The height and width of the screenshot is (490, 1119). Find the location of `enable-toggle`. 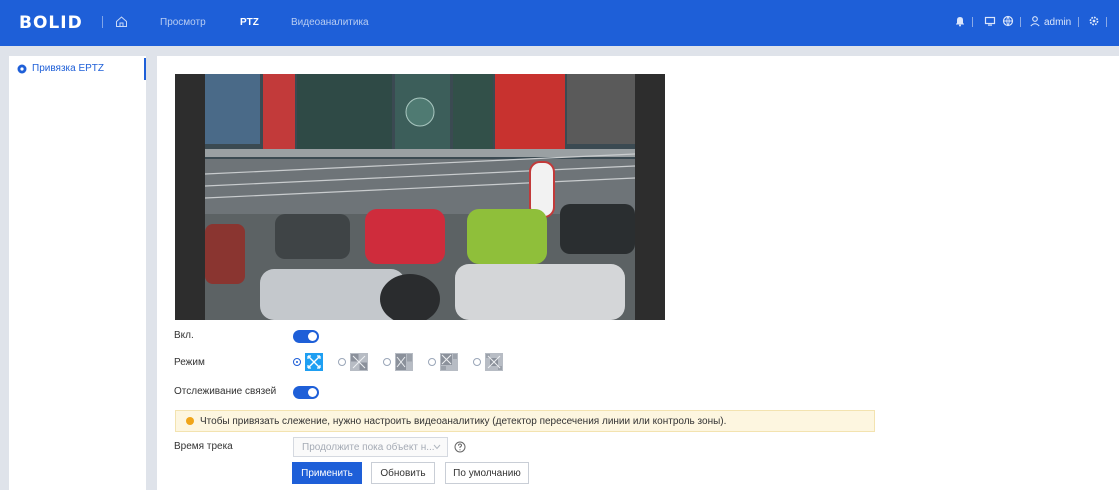

enable-toggle is located at coordinates (306, 336).